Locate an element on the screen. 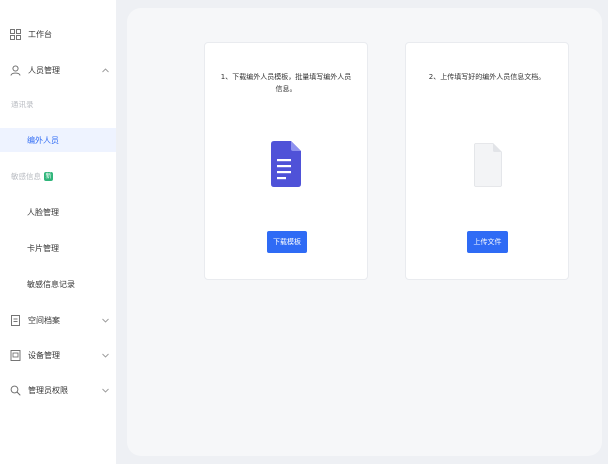 This screenshot has width=608, height=464. sidebar-group-label: 敏感信息新 is located at coordinates (32, 176).